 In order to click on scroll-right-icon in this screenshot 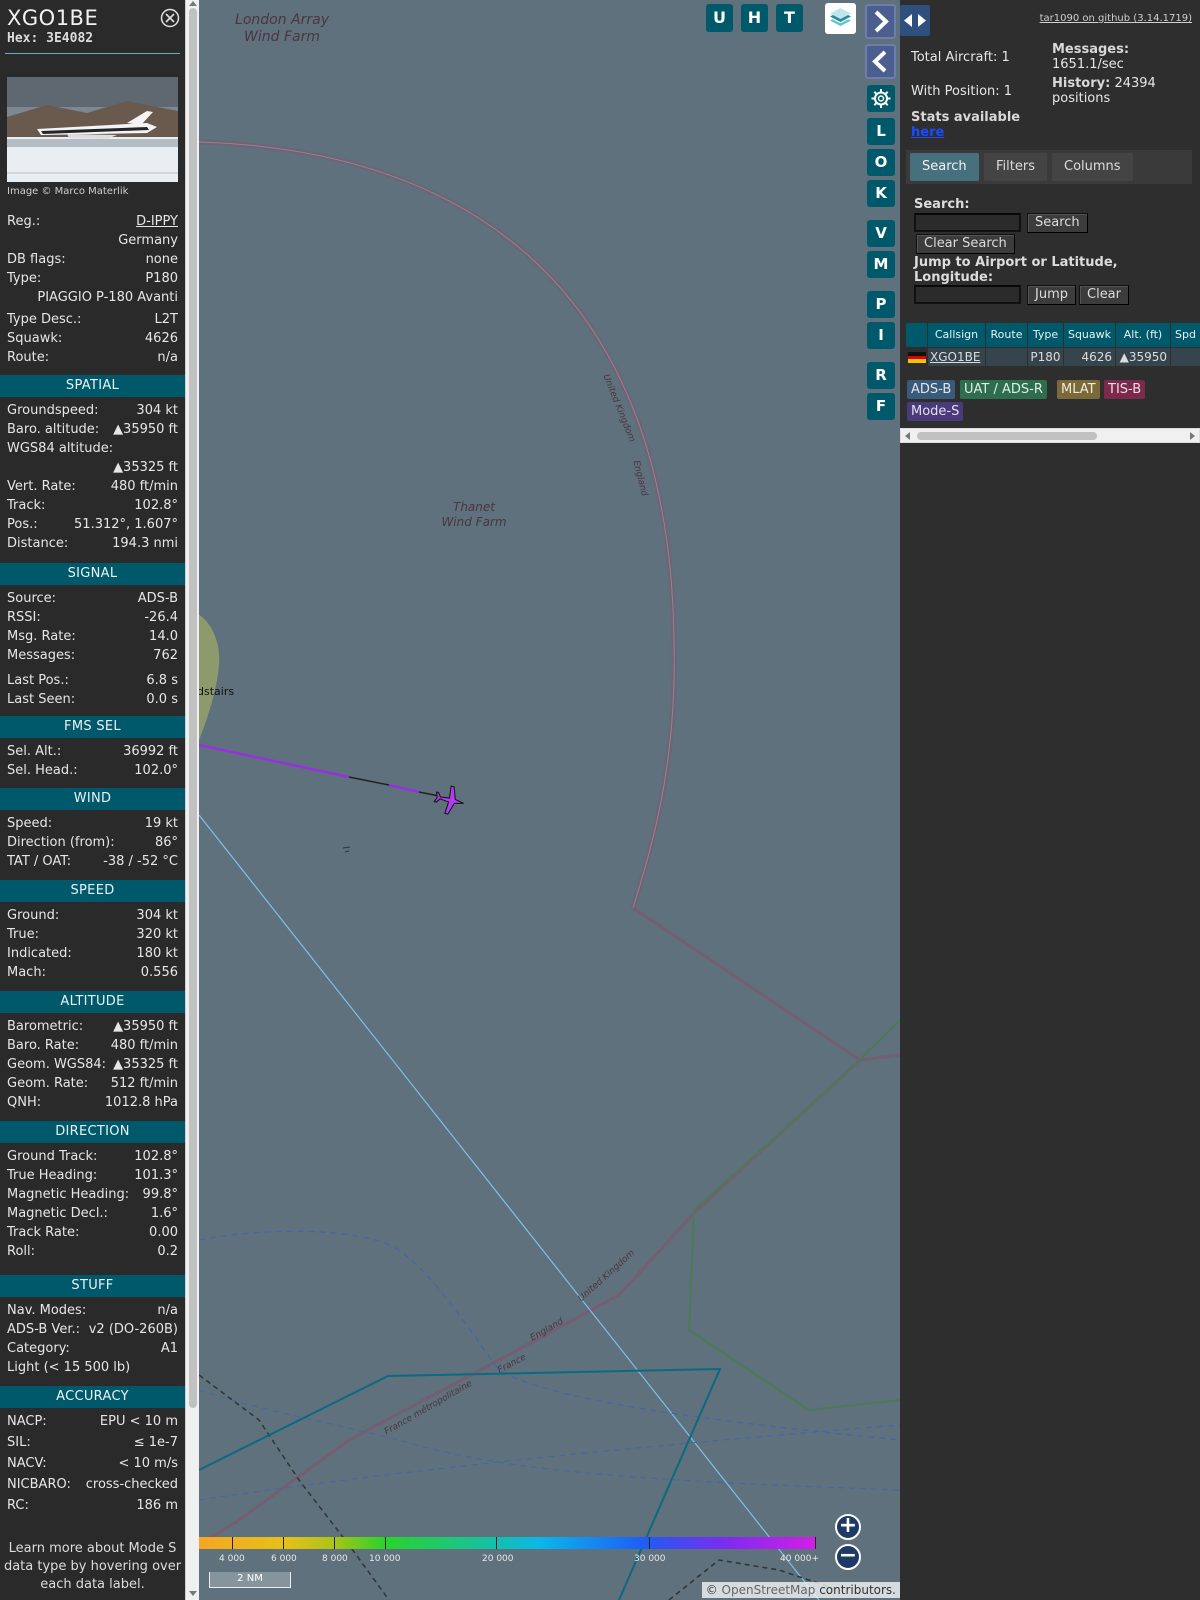, I will do `click(1192, 436)`.